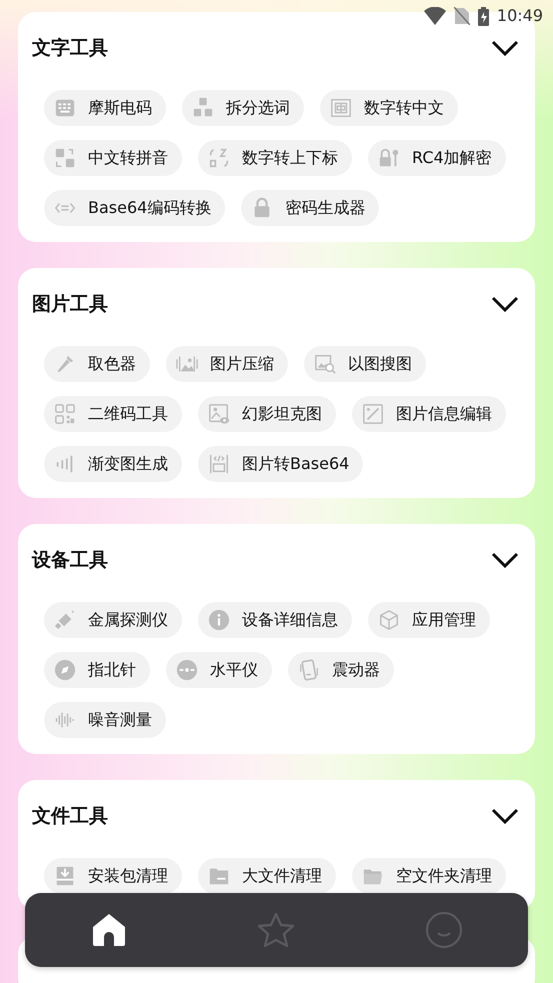  Describe the element at coordinates (187, 670) in the screenshot. I see `level-icon` at that location.